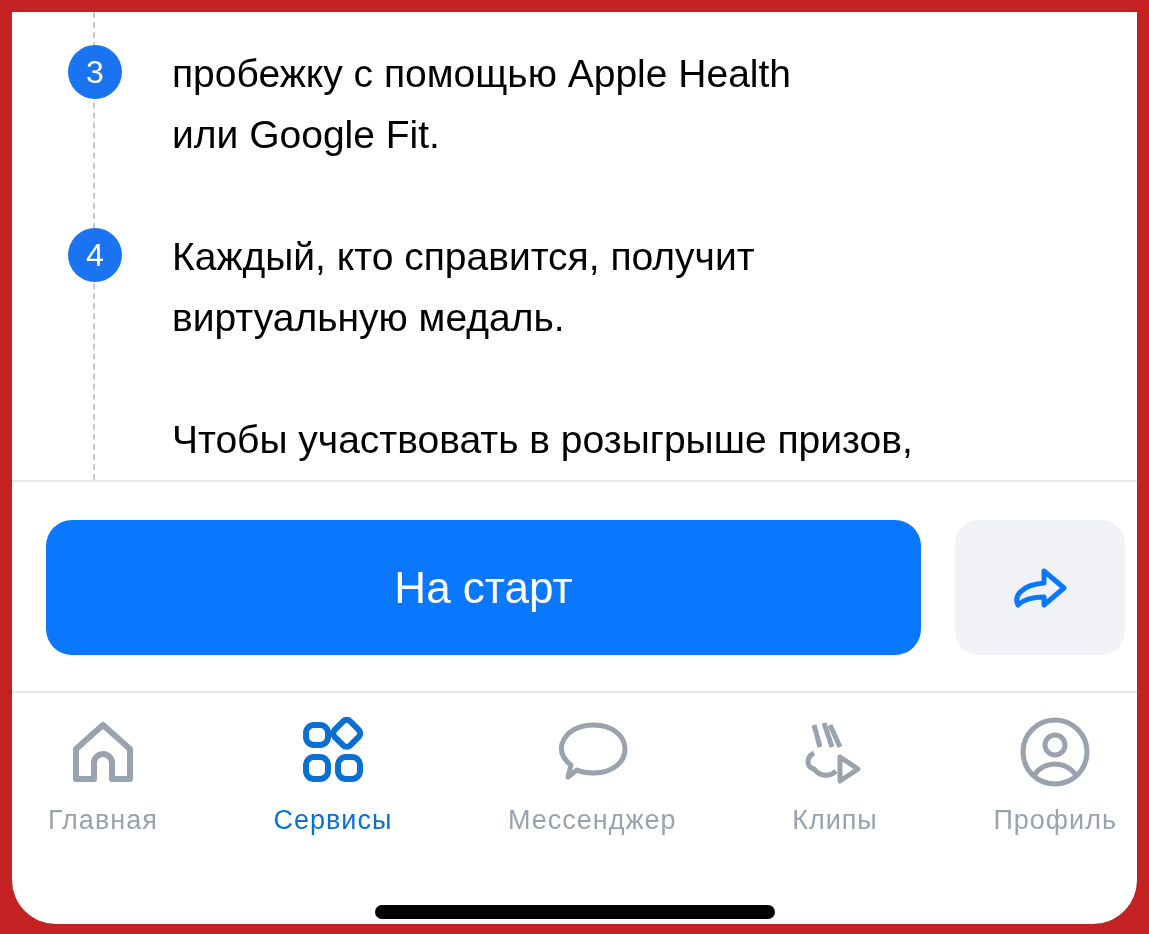  What do you see at coordinates (482, 104) in the screenshot?
I see `step-text: пробежку с помощью Apple Health или Google Fit.` at bounding box center [482, 104].